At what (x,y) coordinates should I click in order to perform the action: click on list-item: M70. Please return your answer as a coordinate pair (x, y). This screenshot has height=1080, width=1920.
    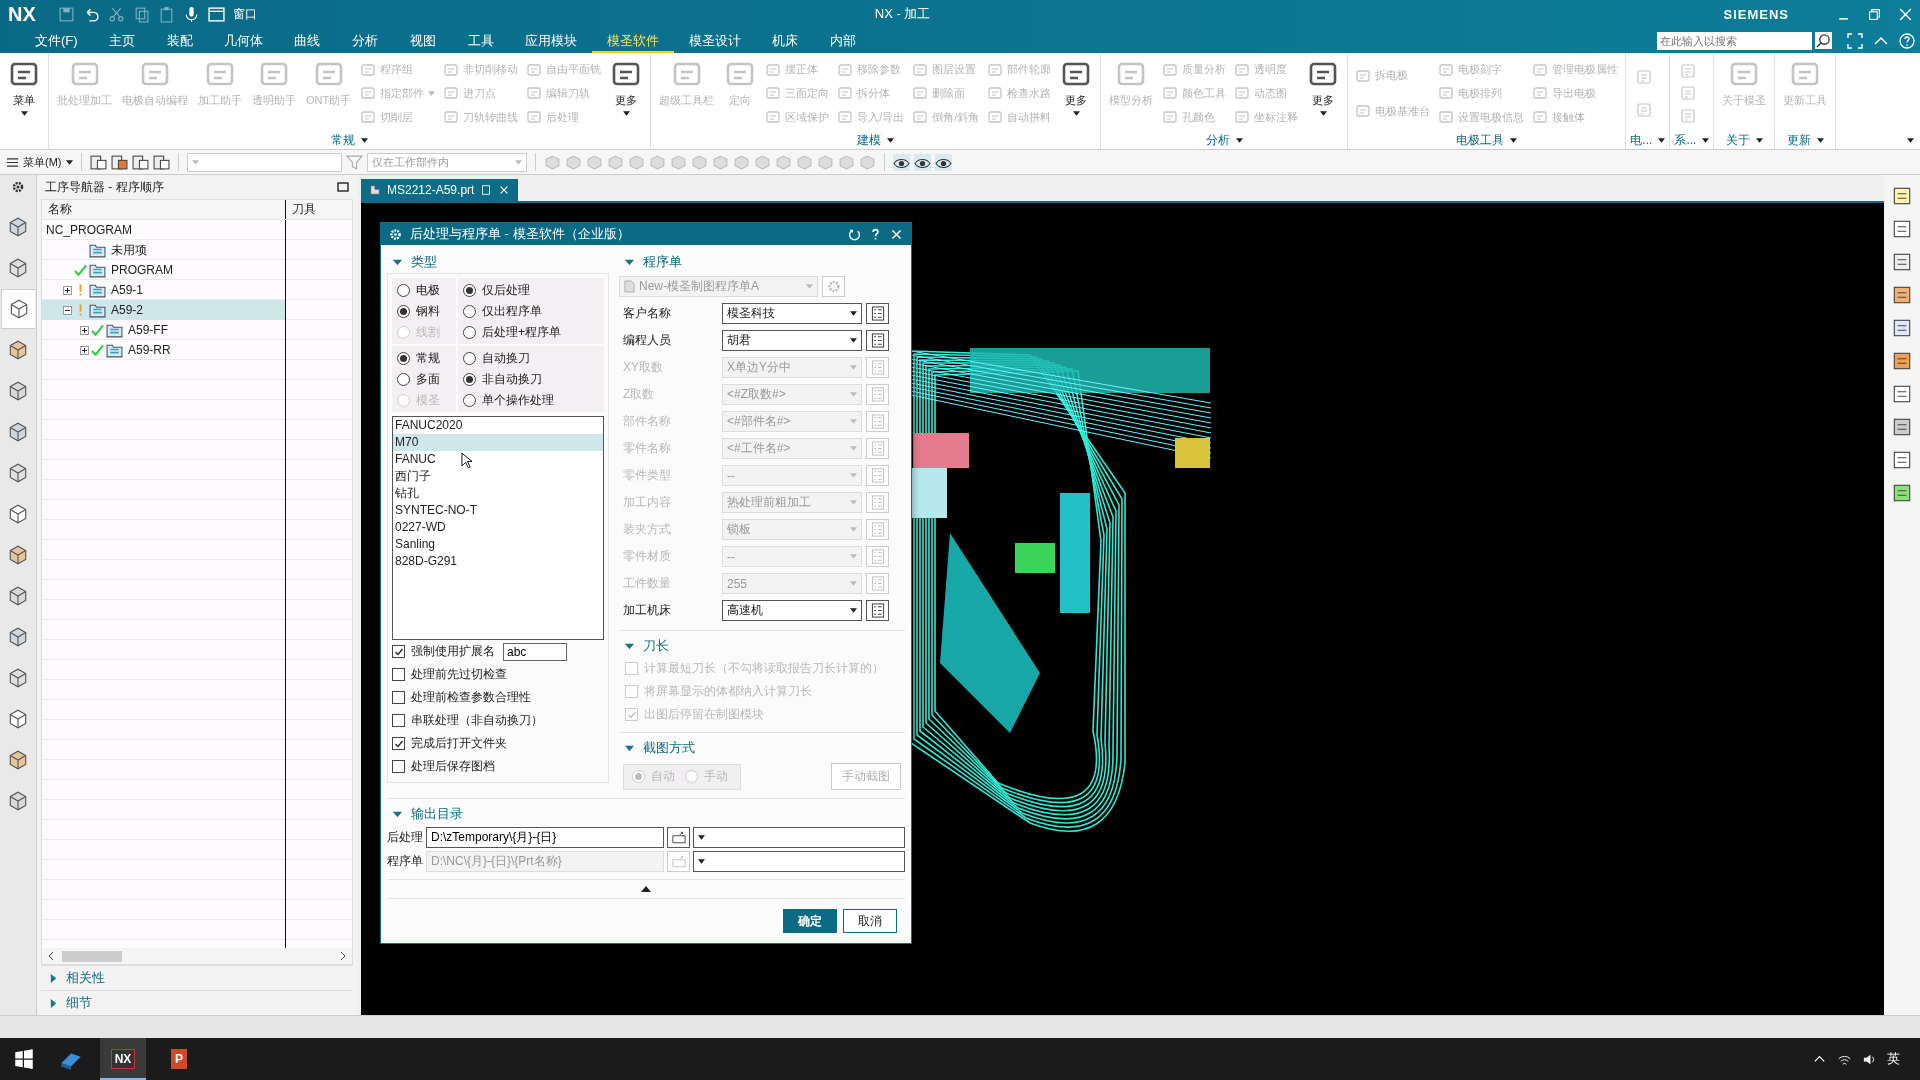
    Looking at the image, I should click on (498, 442).